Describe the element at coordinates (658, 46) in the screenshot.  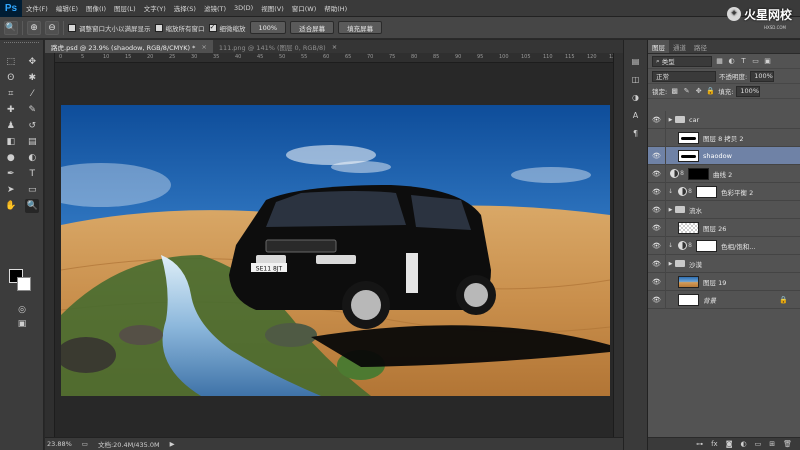
I see `tab-layers: 图层` at that location.